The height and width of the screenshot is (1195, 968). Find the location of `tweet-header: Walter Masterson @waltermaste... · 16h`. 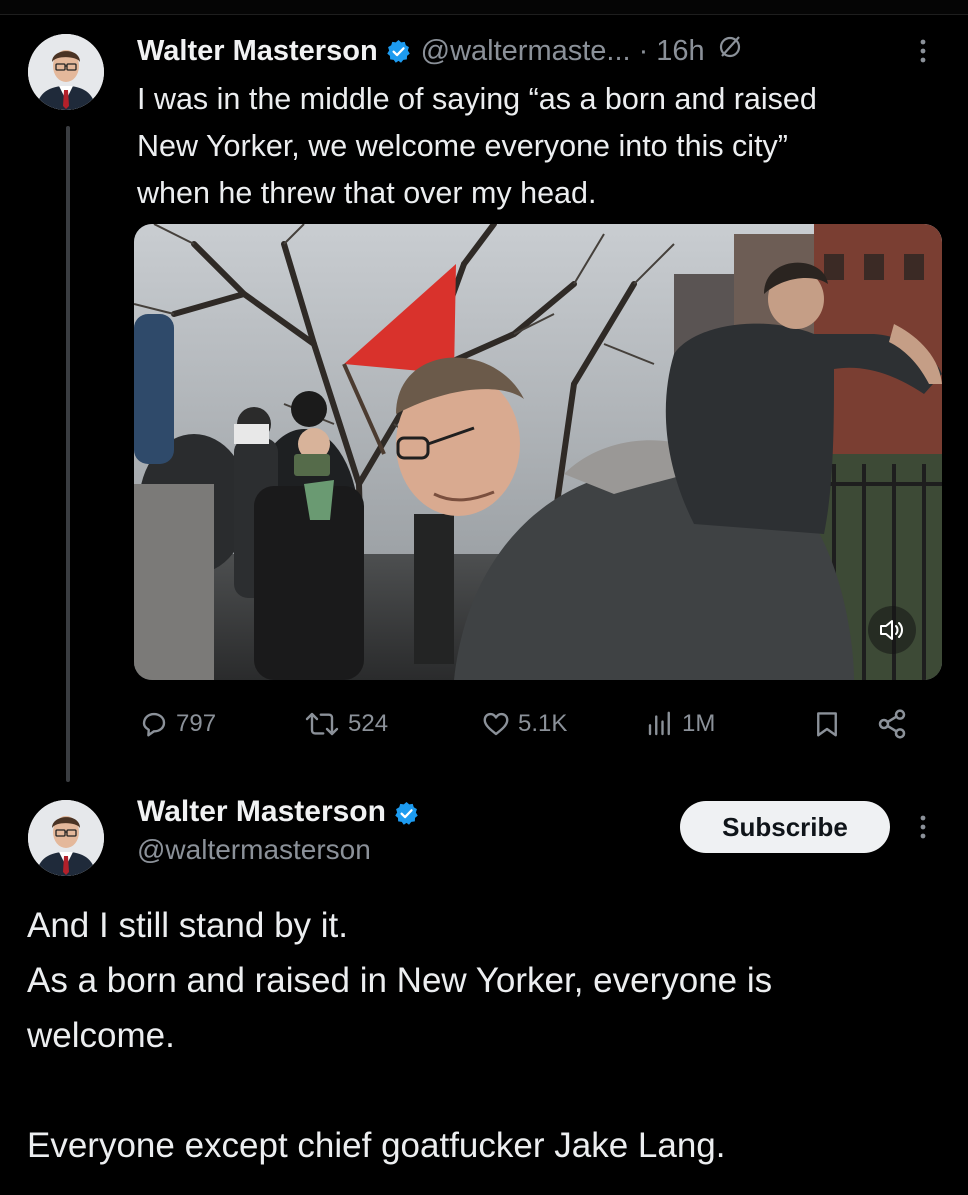

tweet-header: Walter Masterson @waltermaste... · 16h is located at coordinates (440, 51).